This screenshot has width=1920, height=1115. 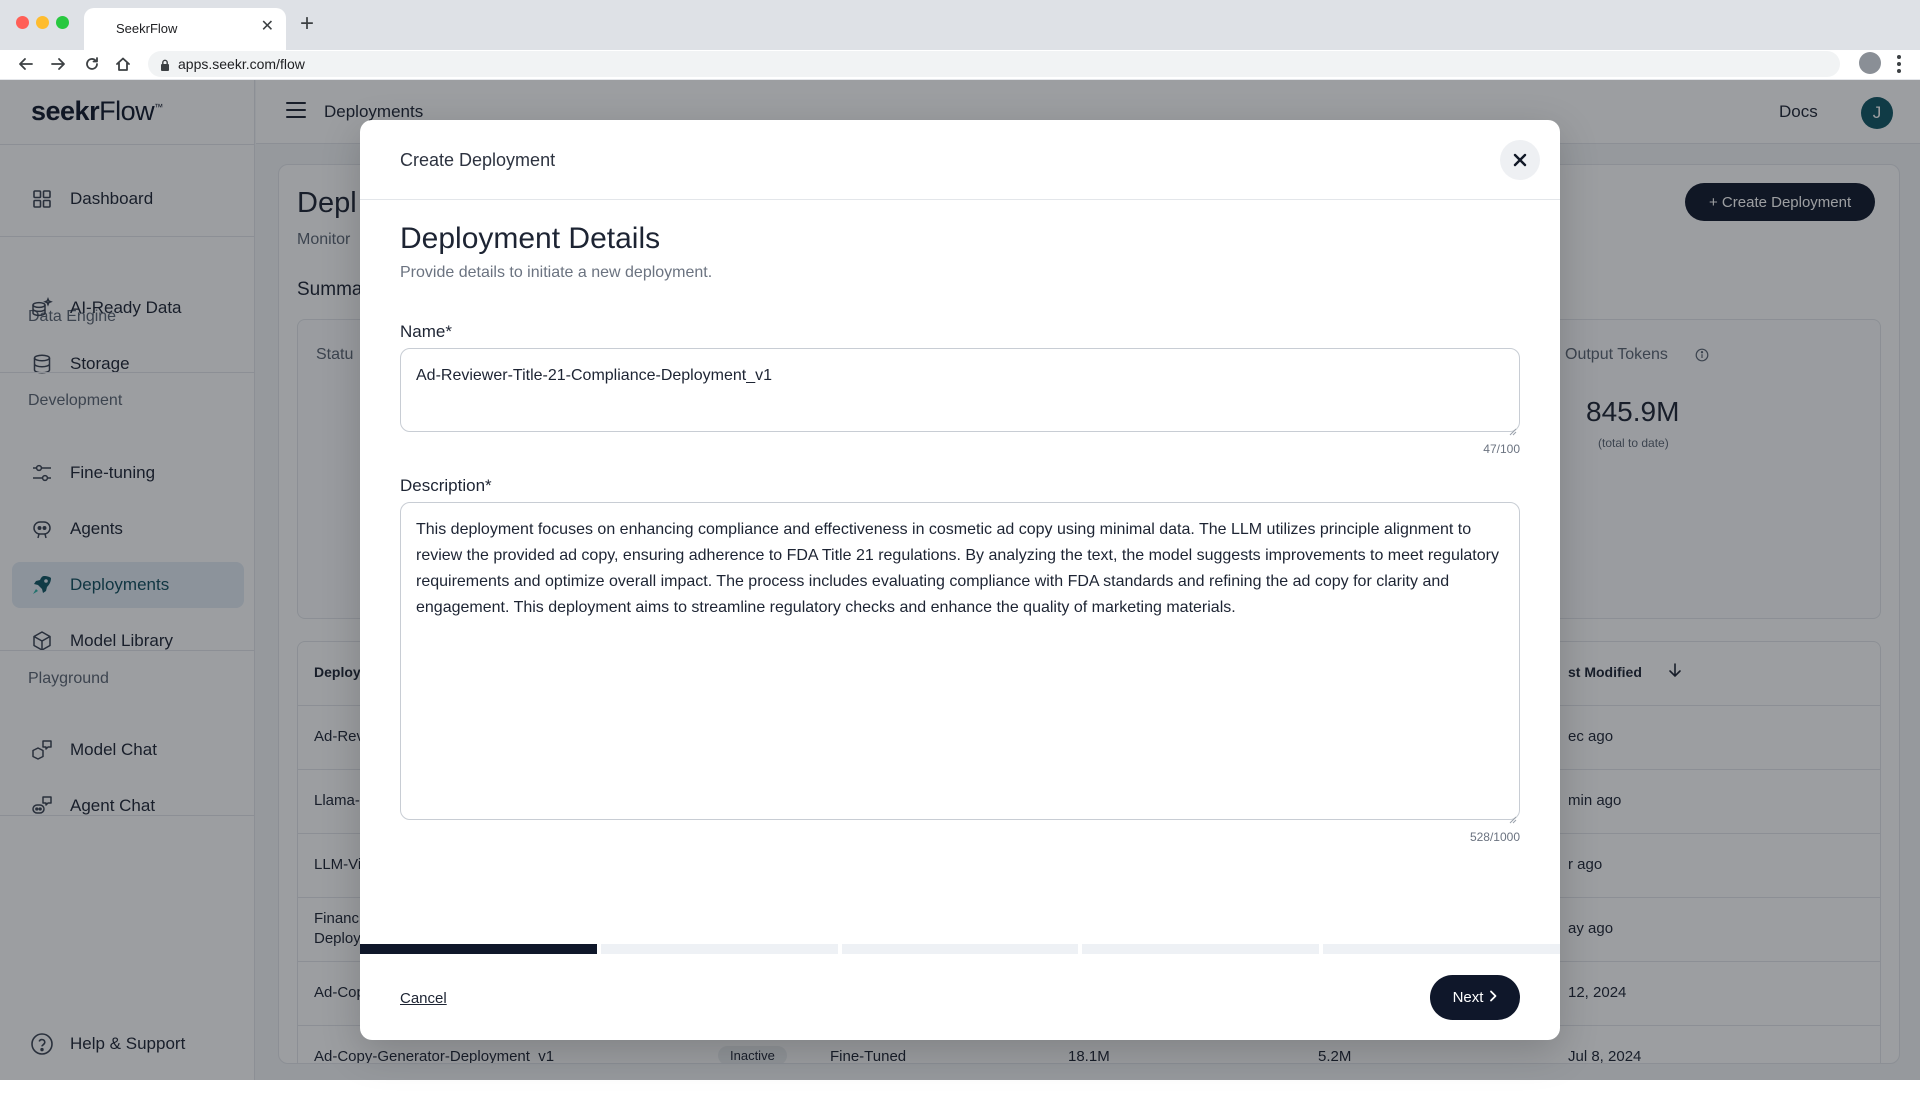 I want to click on description-char-counter: 528/1000, so click(x=1494, y=837).